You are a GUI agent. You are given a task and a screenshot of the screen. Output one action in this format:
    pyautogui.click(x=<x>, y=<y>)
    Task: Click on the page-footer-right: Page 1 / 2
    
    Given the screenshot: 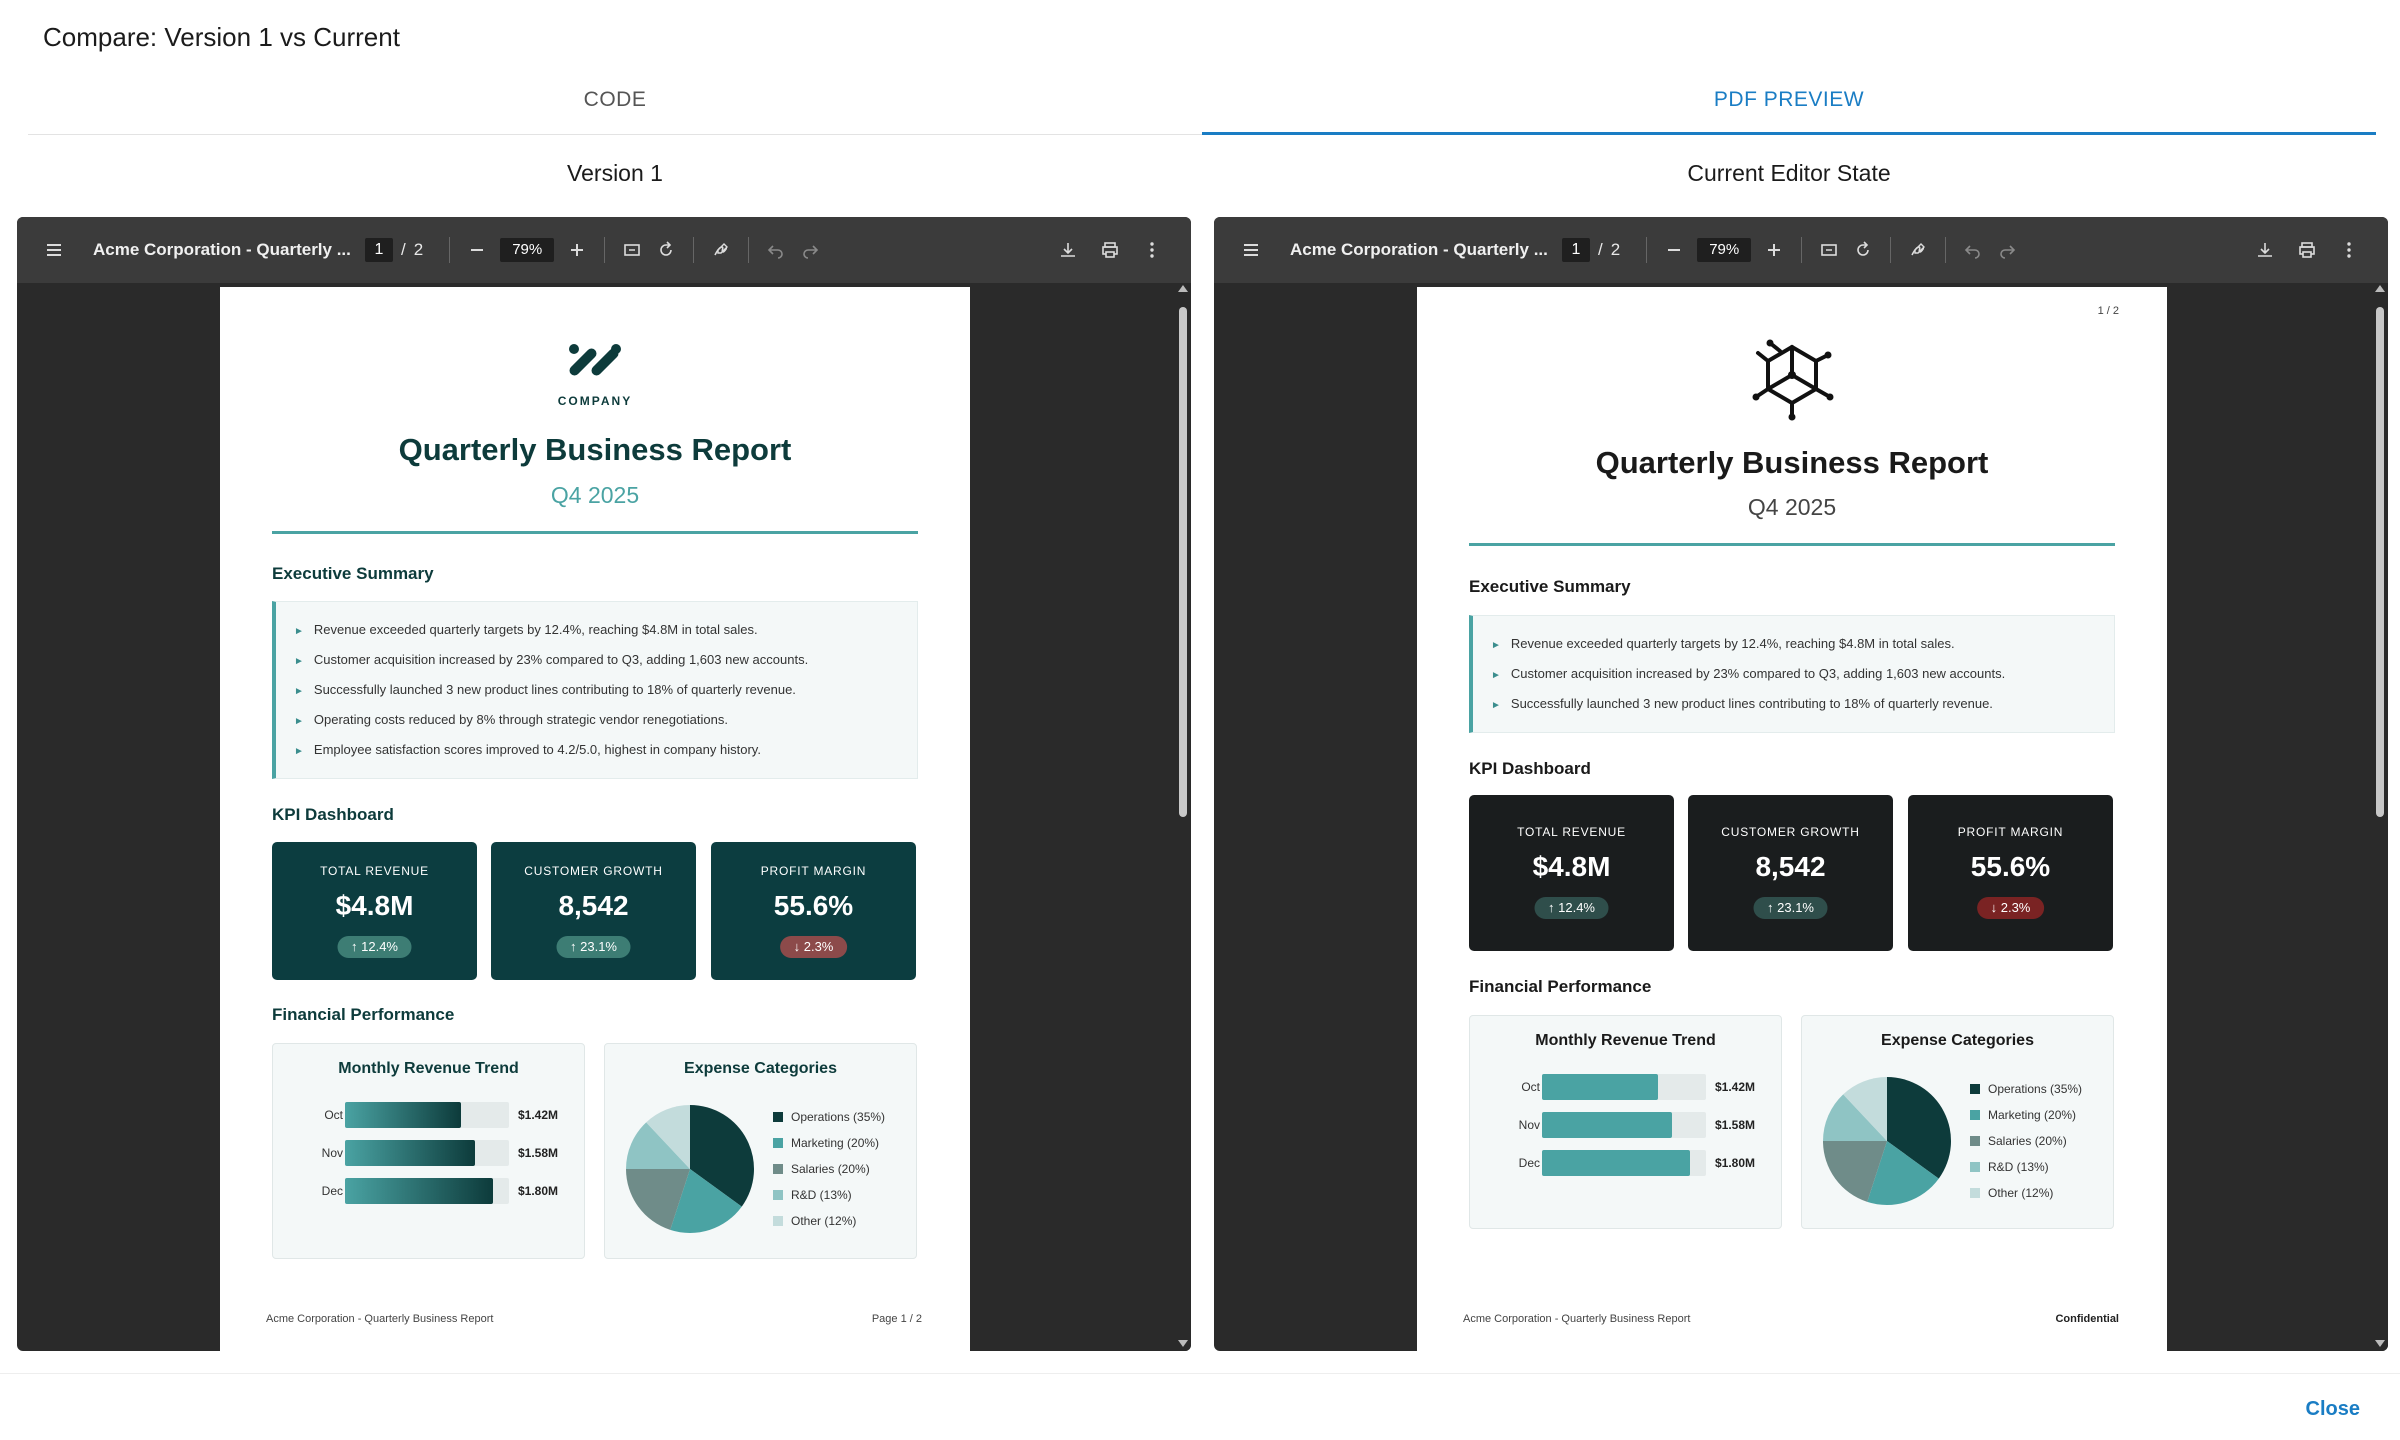 What is the action you would take?
    pyautogui.click(x=896, y=1319)
    